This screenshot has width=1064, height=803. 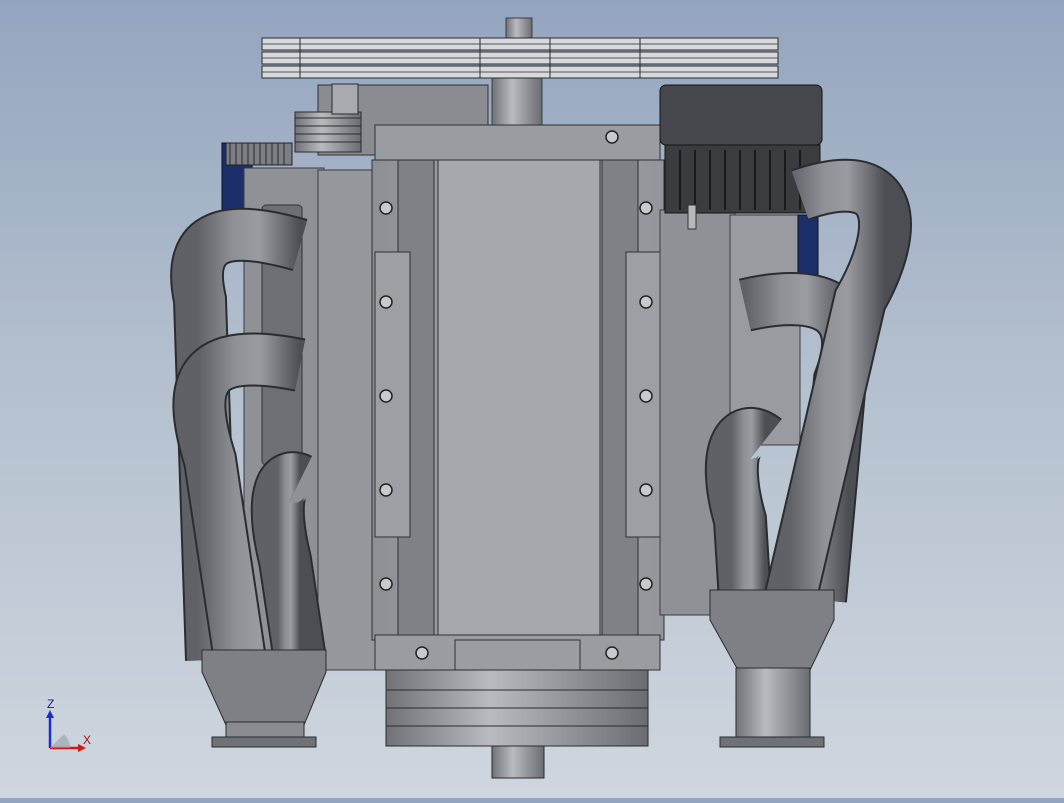 What do you see at coordinates (741, 157) in the screenshot?
I see `alternator` at bounding box center [741, 157].